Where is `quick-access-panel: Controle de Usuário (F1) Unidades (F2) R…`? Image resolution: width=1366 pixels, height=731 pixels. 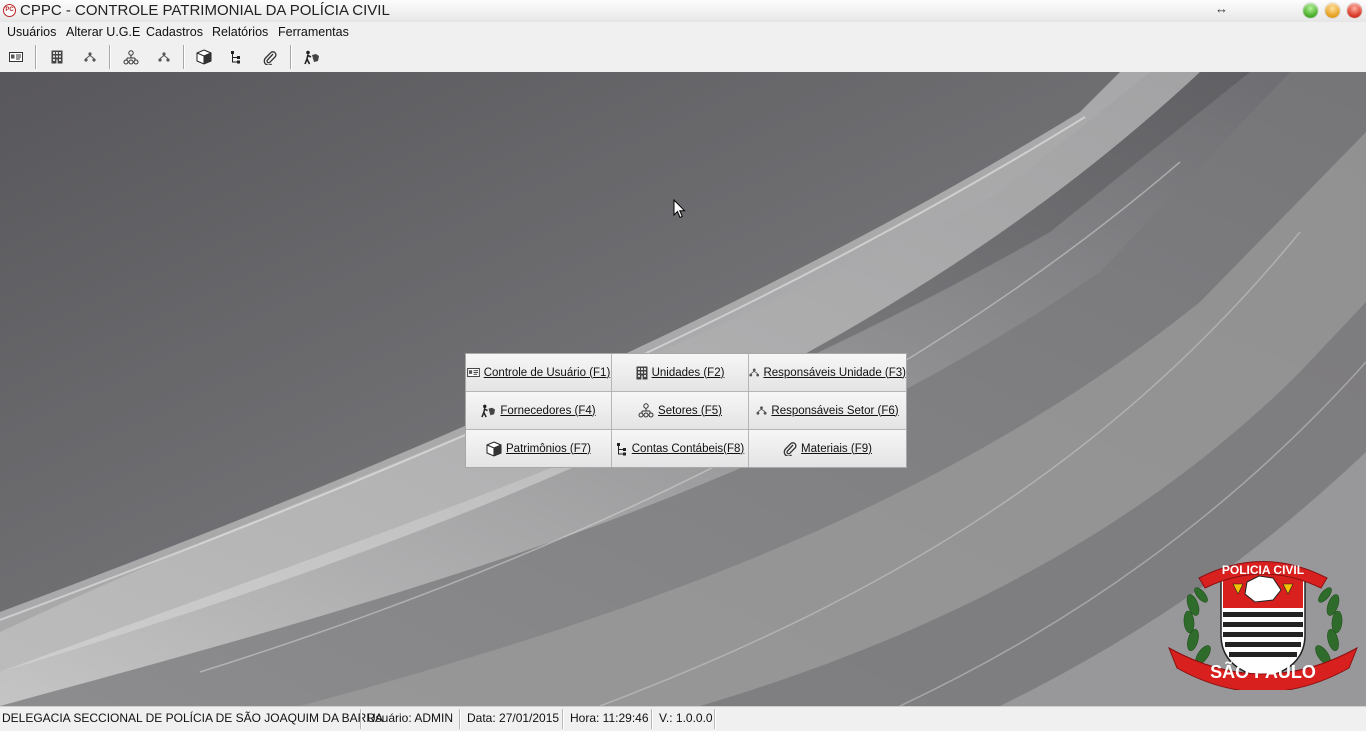 quick-access-panel: Controle de Usuário (F1) Unidades (F2) R… is located at coordinates (686, 410).